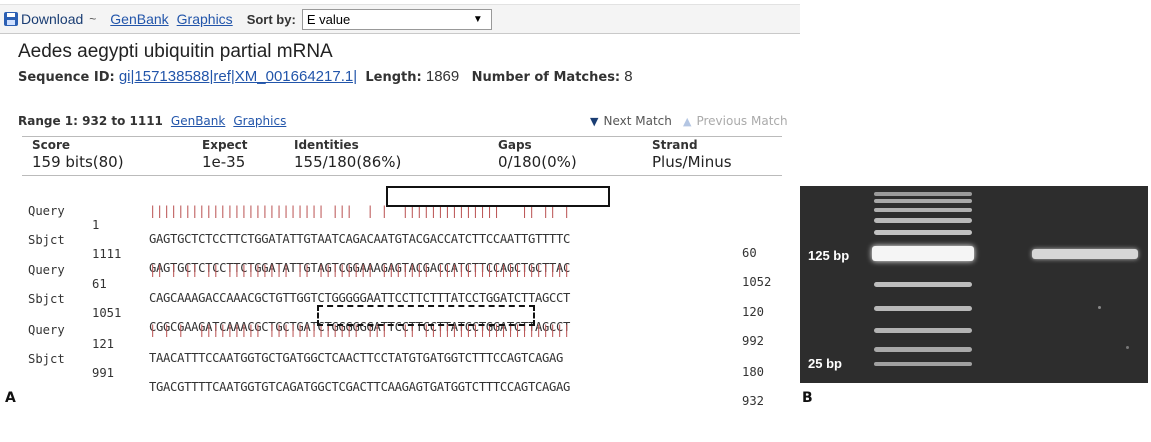 The width and height of the screenshot is (1151, 442). Describe the element at coordinates (757, 282) in the screenshot. I see `row-end: 1052` at that location.